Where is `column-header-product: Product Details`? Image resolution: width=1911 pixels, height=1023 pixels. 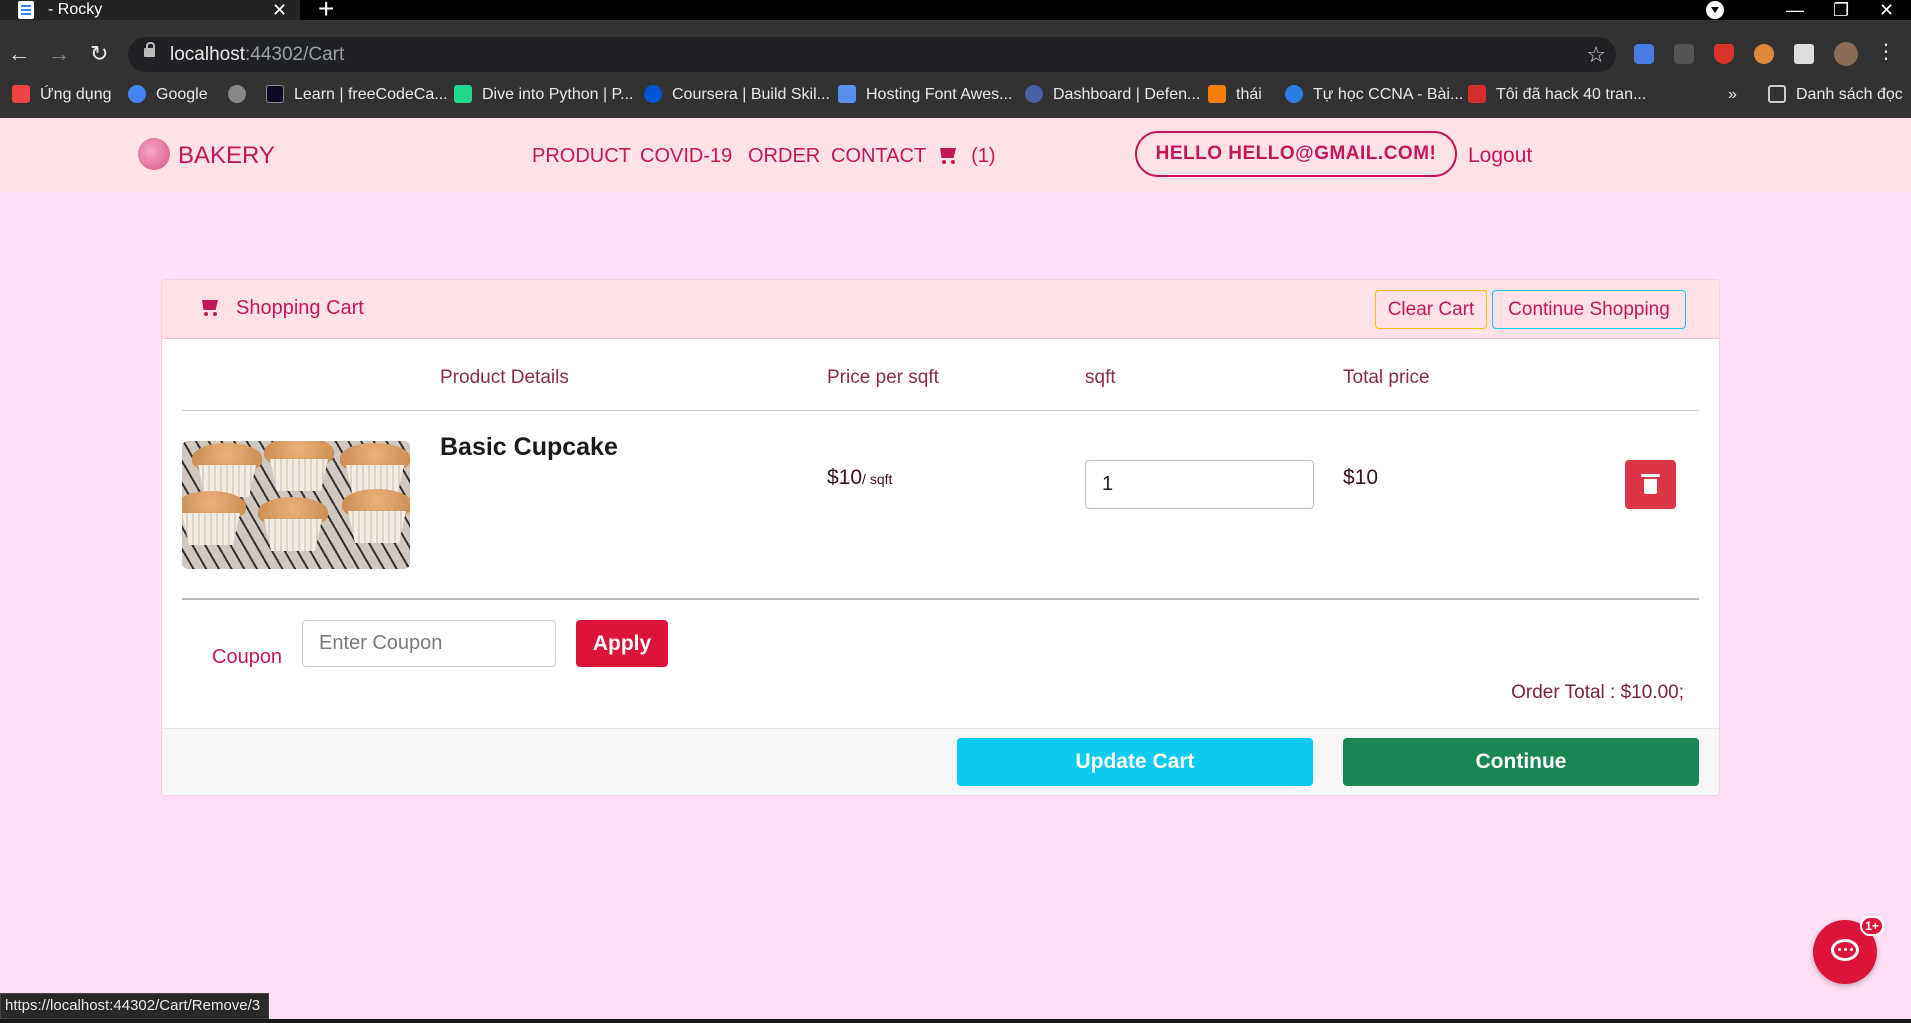
column-header-product: Product Details is located at coordinates (504, 377).